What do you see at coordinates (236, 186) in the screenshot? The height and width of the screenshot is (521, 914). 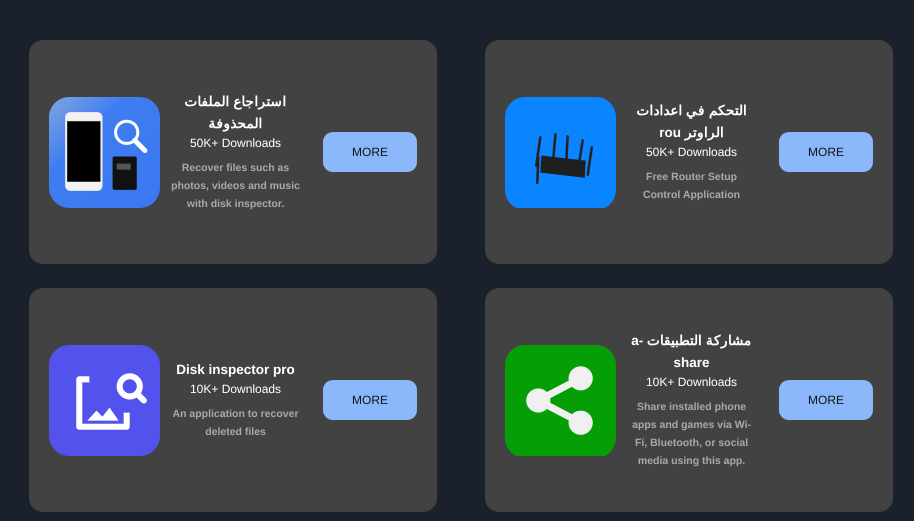 I see `app-description: Recover files such as photos, videos and music with disk inspector.` at bounding box center [236, 186].